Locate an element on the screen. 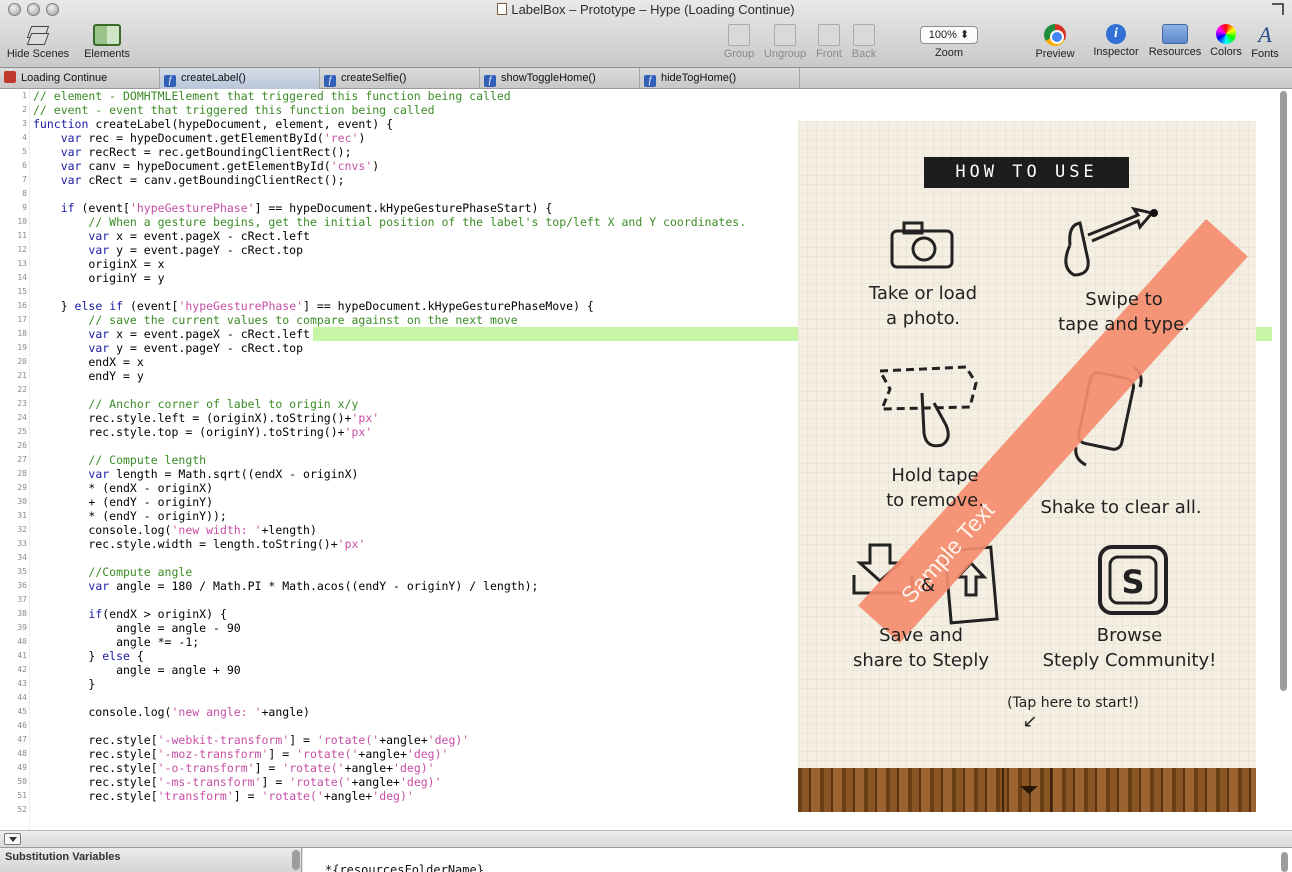  code-text: + (endY - originY) is located at coordinates (123, 502).